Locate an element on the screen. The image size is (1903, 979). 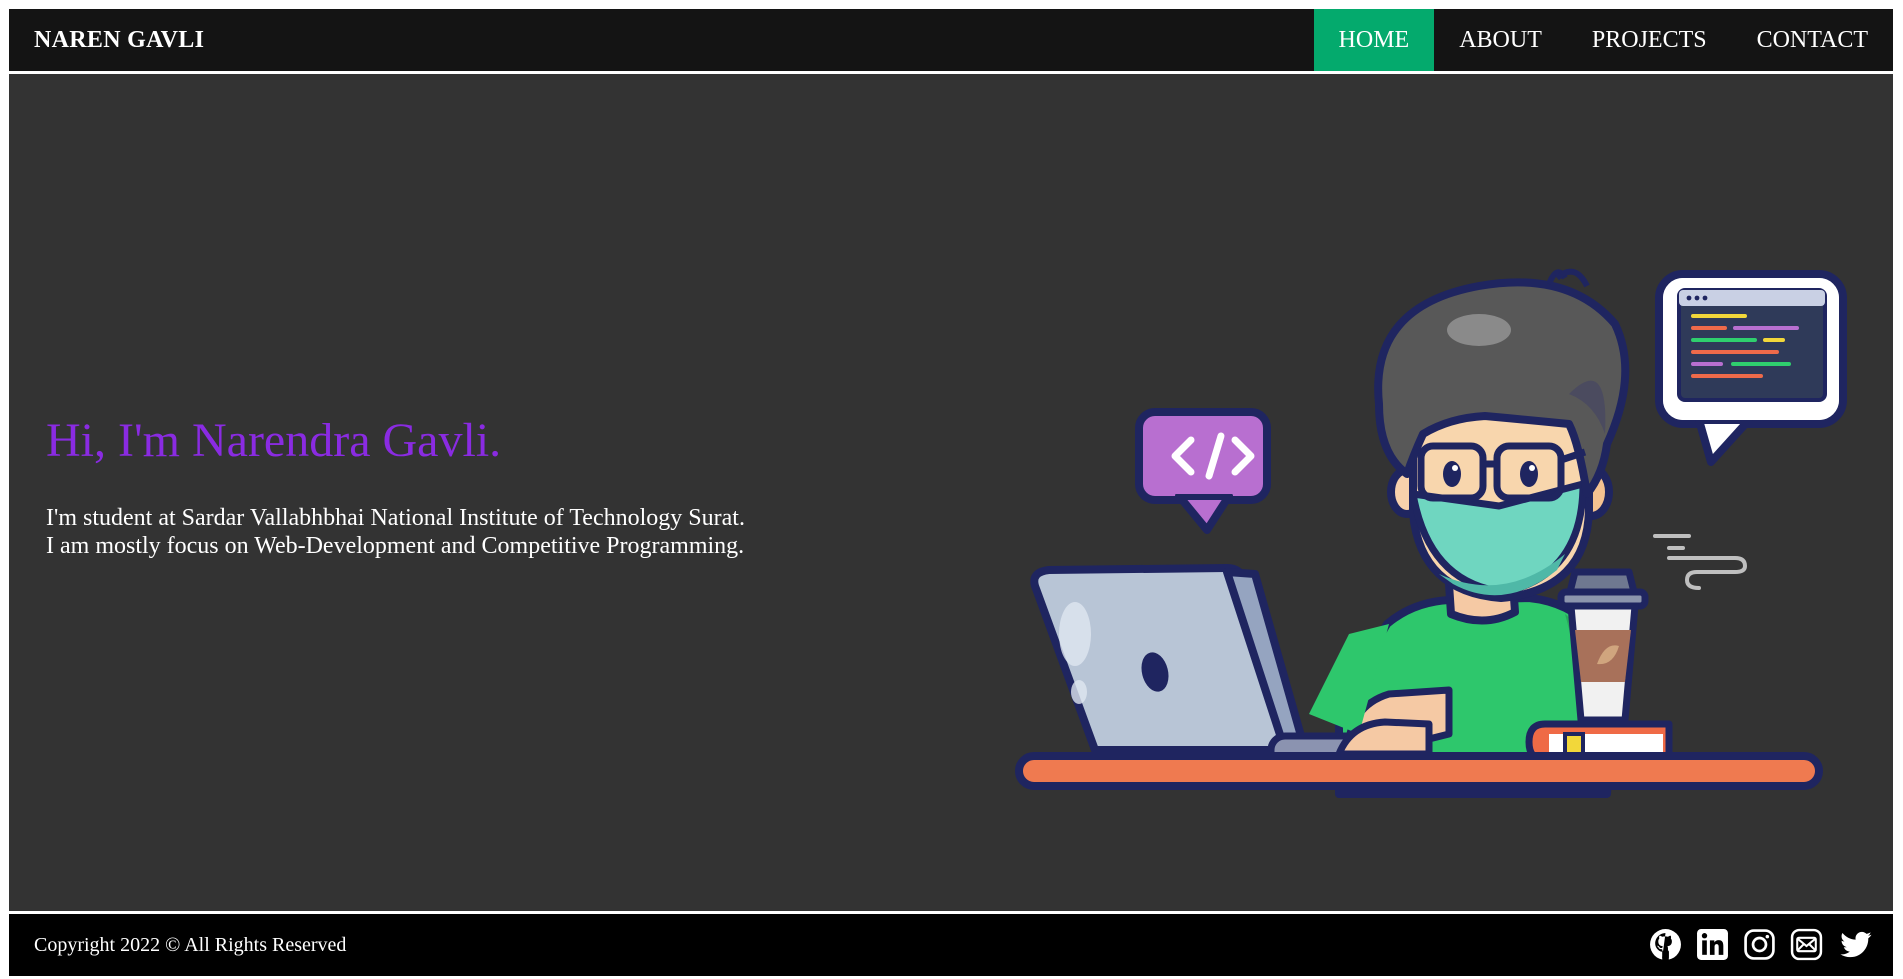
hero-headline: Hi, I'm Narendra Gavli. is located at coordinates (274, 440).